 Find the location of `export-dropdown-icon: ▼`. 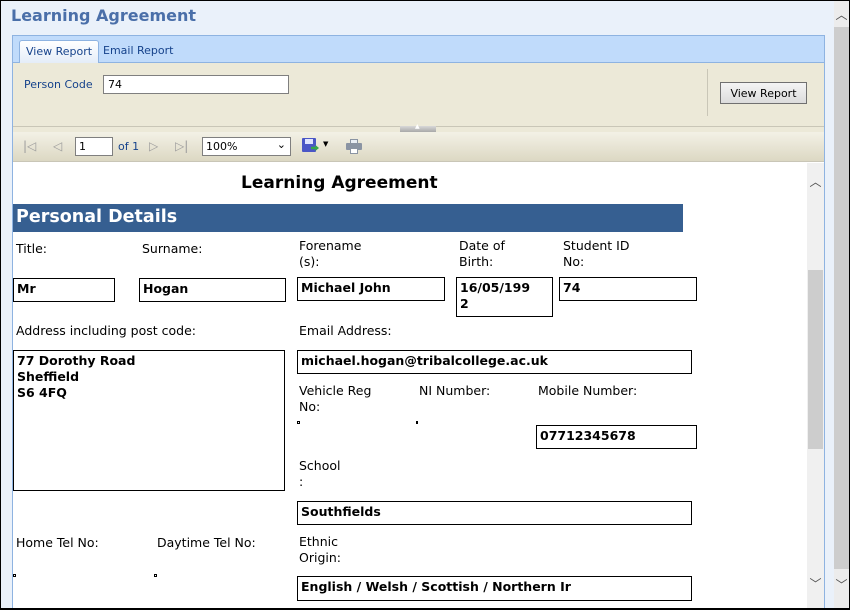

export-dropdown-icon: ▼ is located at coordinates (325, 144).